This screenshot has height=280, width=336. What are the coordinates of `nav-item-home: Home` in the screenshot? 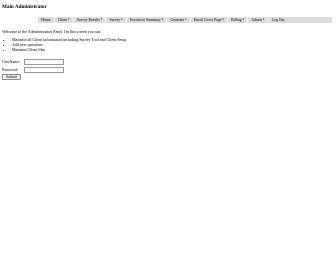 It's located at (46, 20).